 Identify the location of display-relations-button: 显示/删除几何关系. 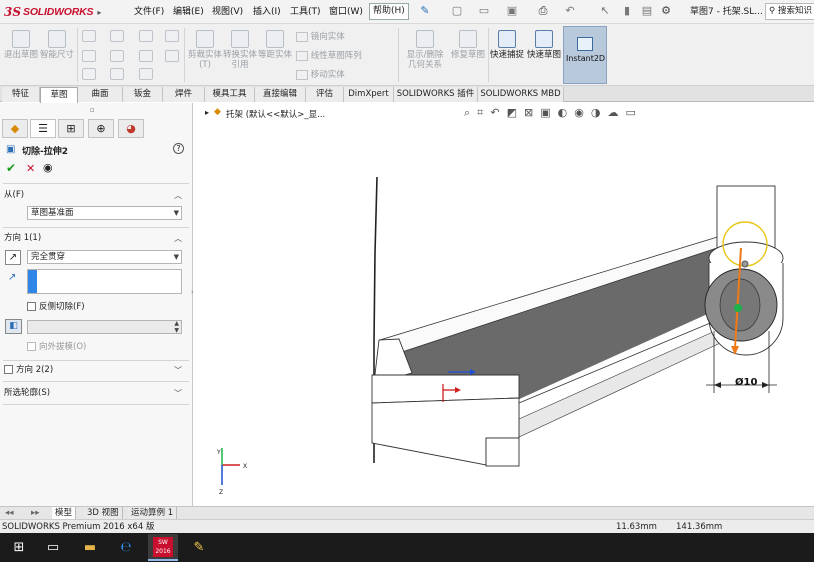
(425, 50).